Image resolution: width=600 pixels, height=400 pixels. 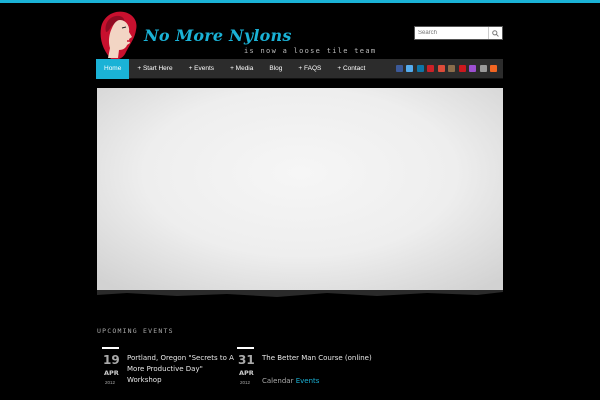 What do you see at coordinates (120, 35) in the screenshot?
I see `logo-redhead-icon` at bounding box center [120, 35].